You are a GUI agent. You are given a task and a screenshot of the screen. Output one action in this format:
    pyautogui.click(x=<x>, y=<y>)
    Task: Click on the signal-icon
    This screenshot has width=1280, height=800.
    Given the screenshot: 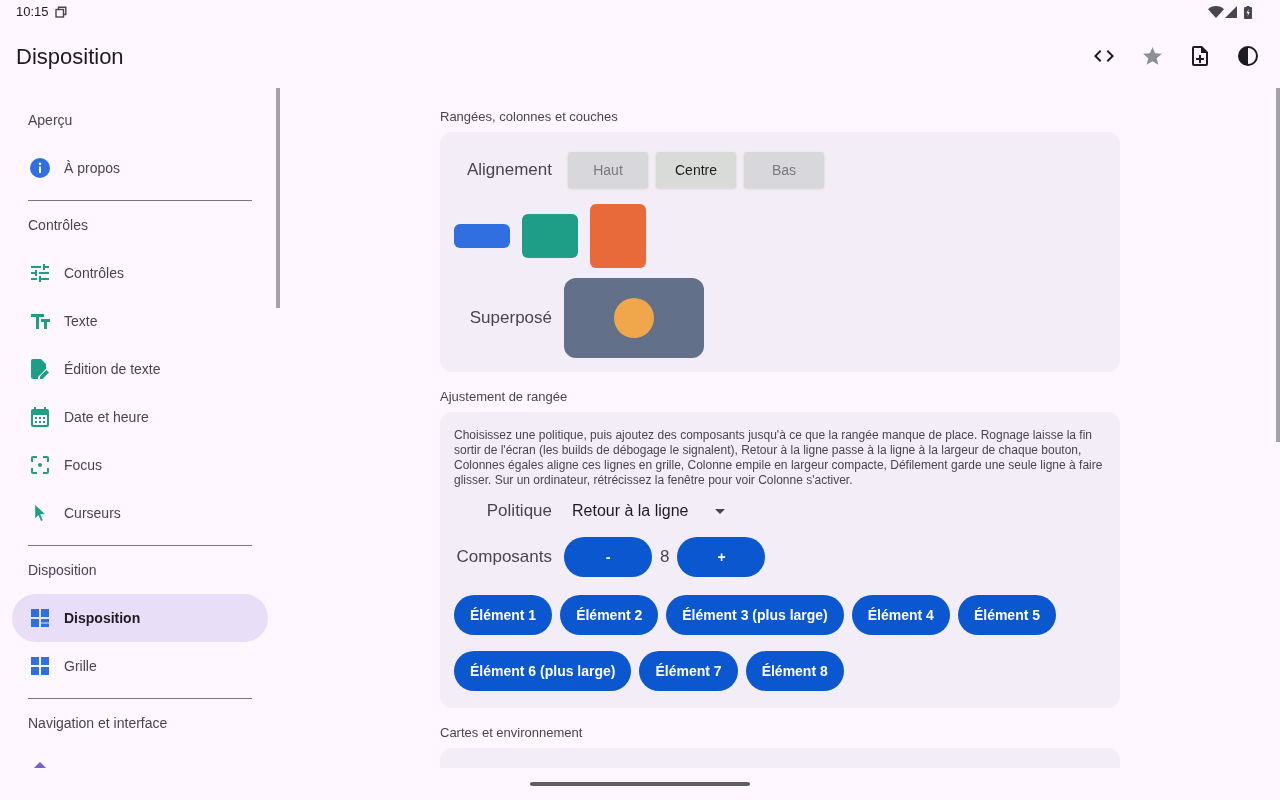 What is the action you would take?
    pyautogui.click(x=1231, y=12)
    